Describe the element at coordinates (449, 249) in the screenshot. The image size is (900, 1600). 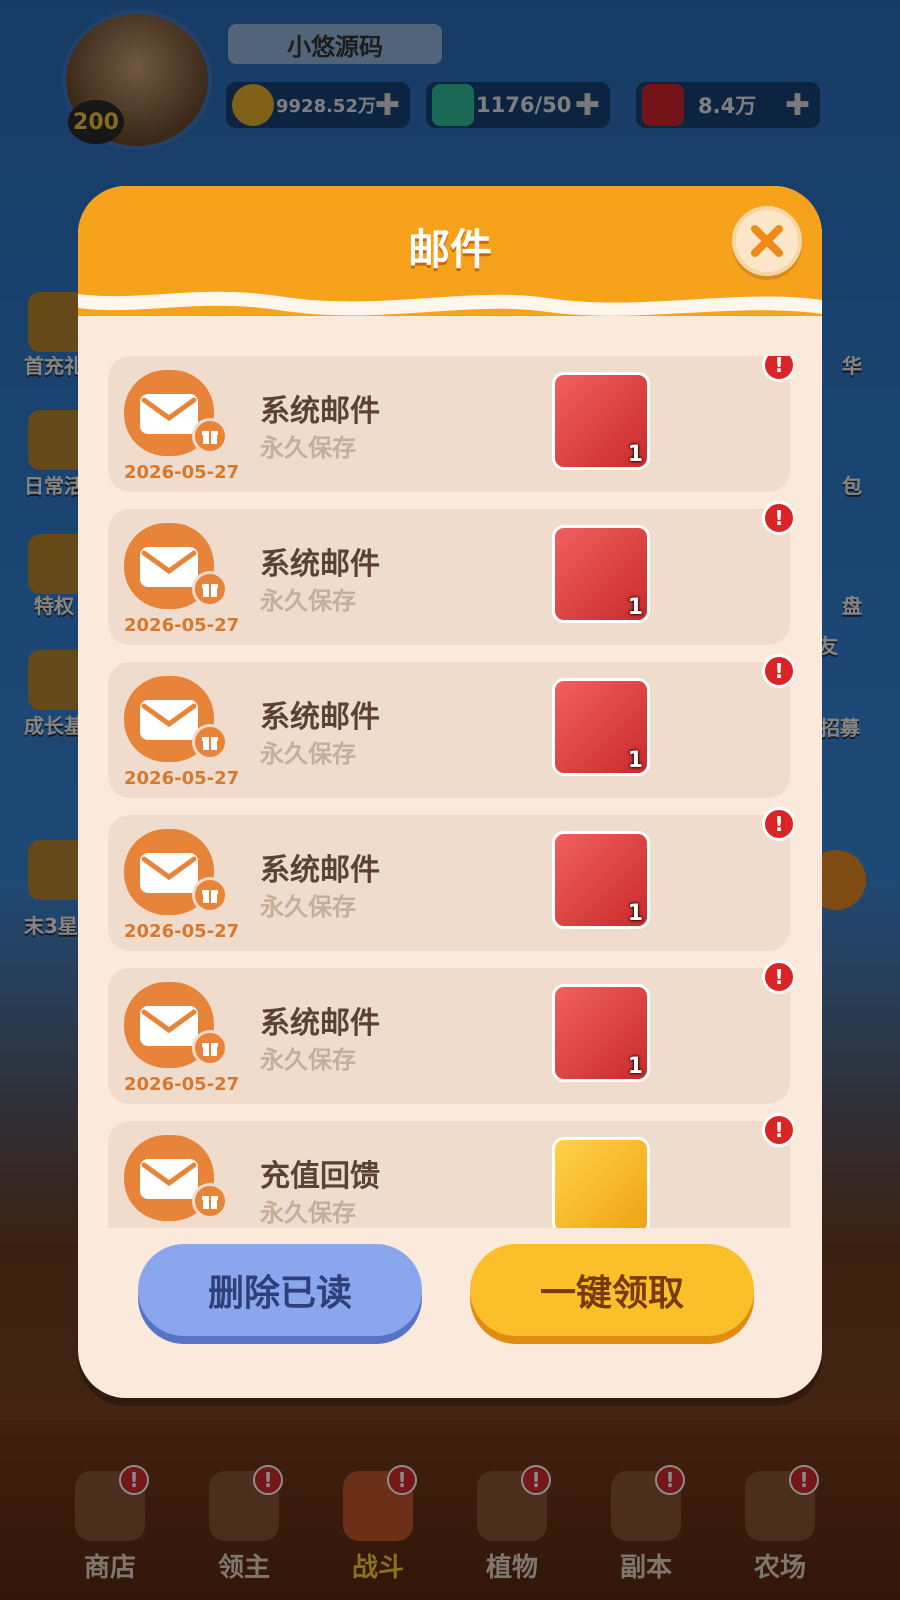
I see `modal-title: 邮件` at that location.